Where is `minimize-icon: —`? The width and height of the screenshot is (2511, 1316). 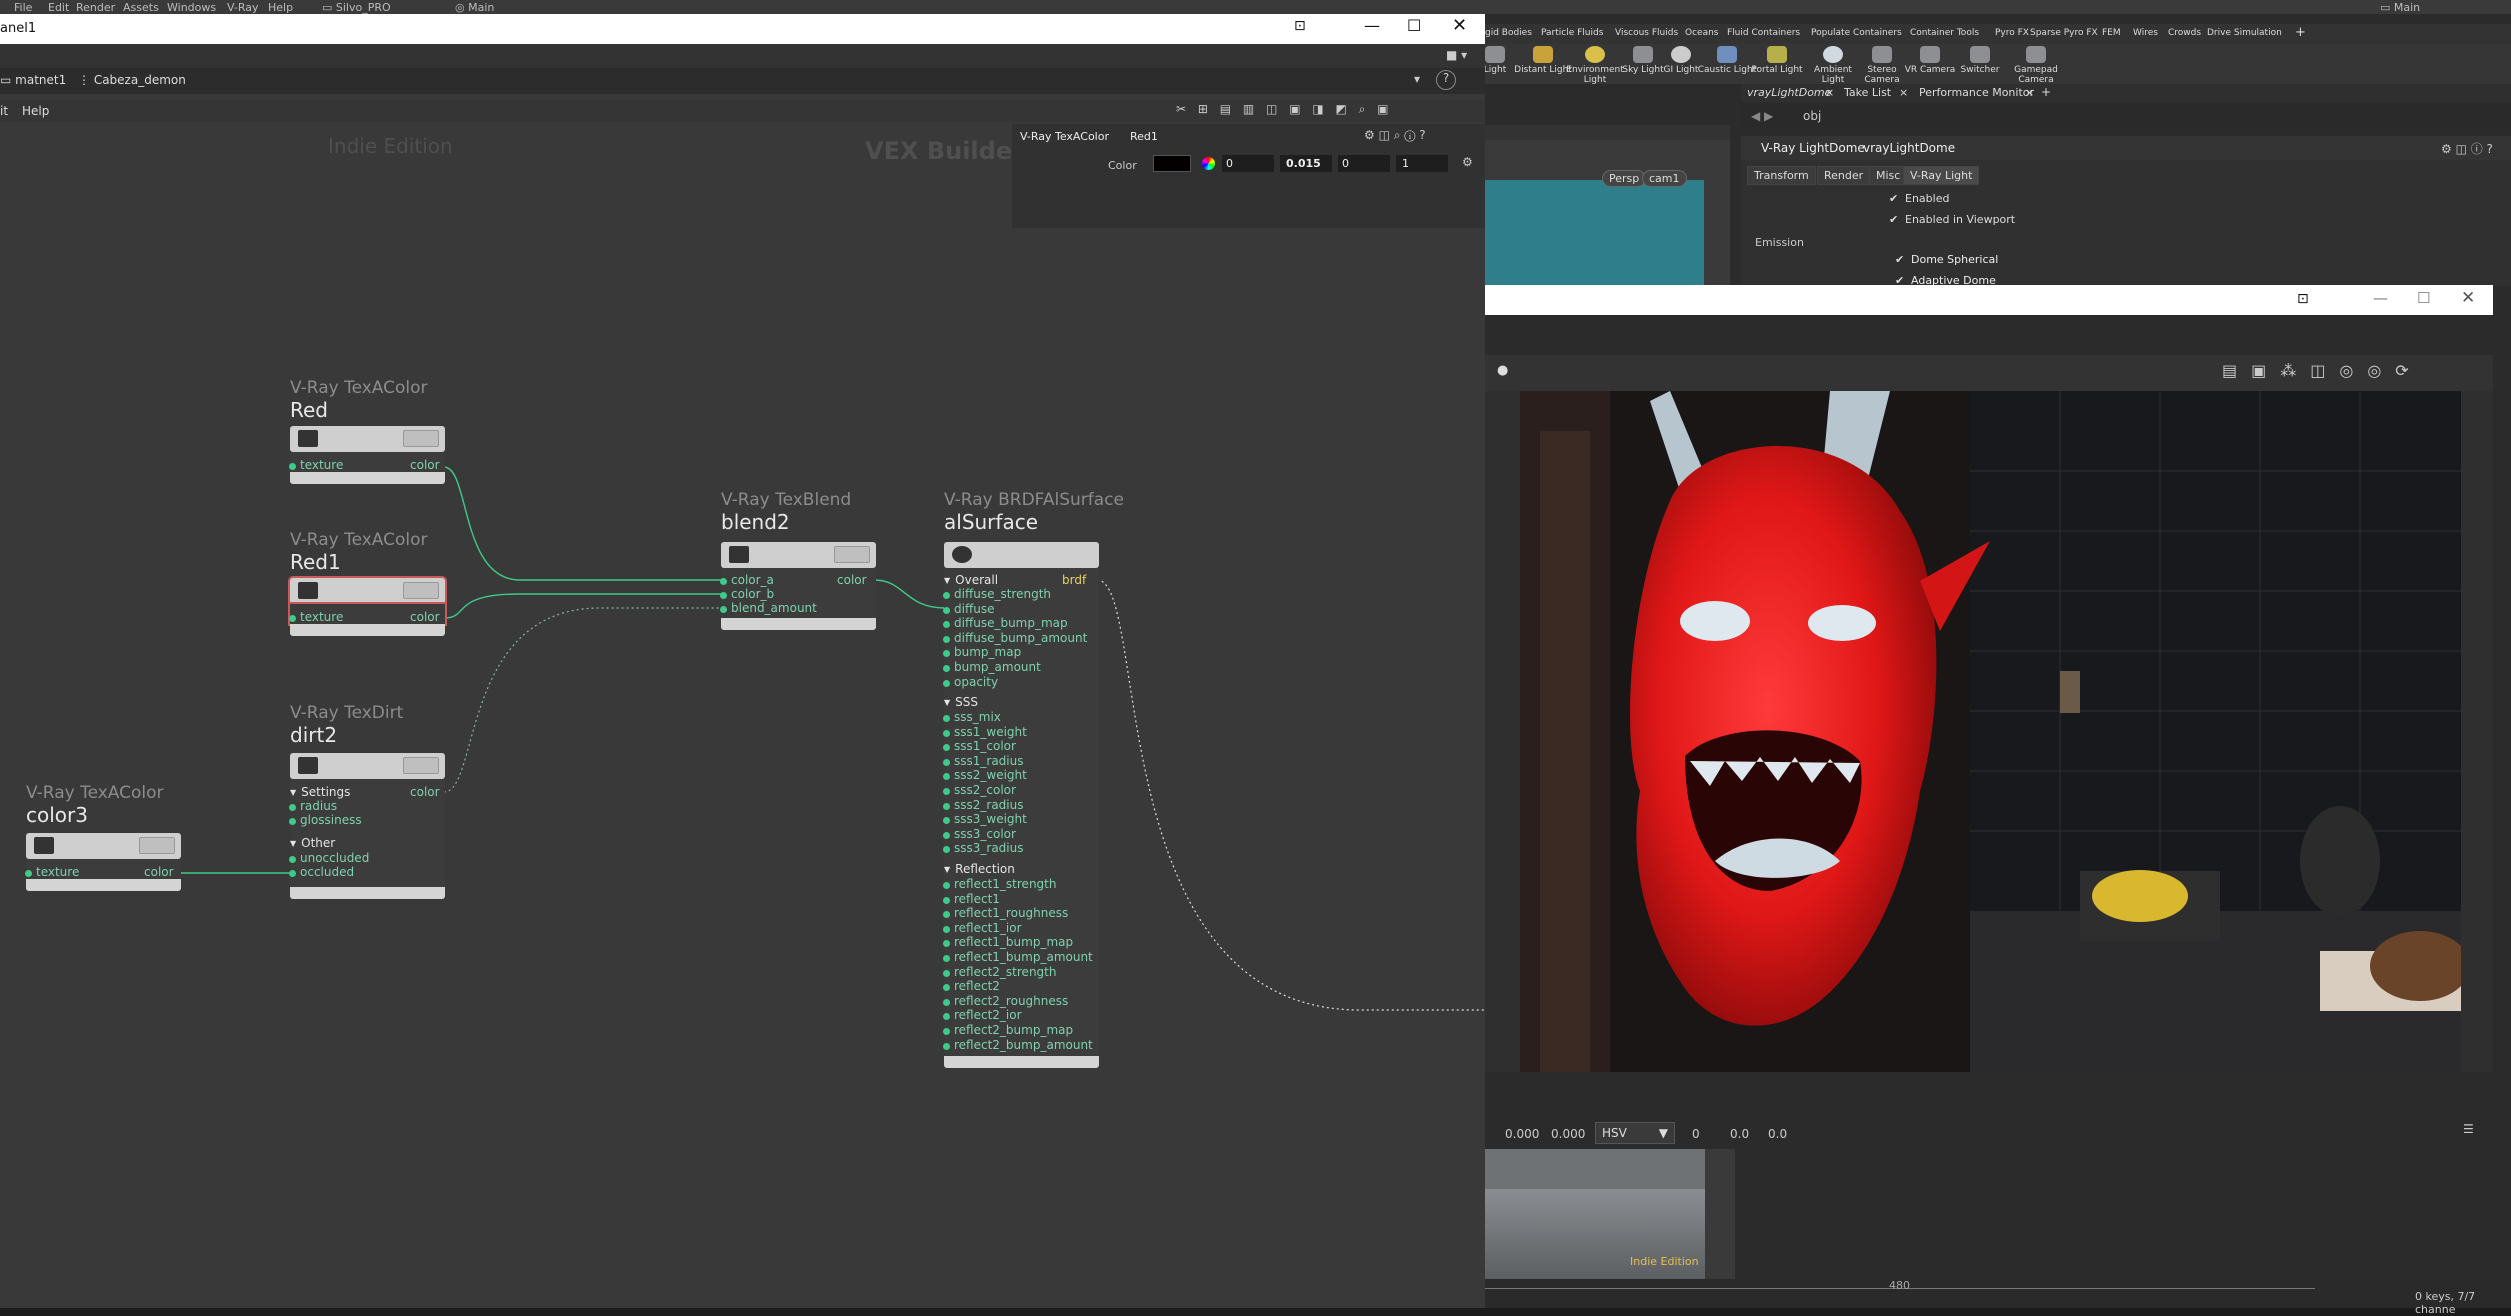 minimize-icon: — is located at coordinates (1372, 25).